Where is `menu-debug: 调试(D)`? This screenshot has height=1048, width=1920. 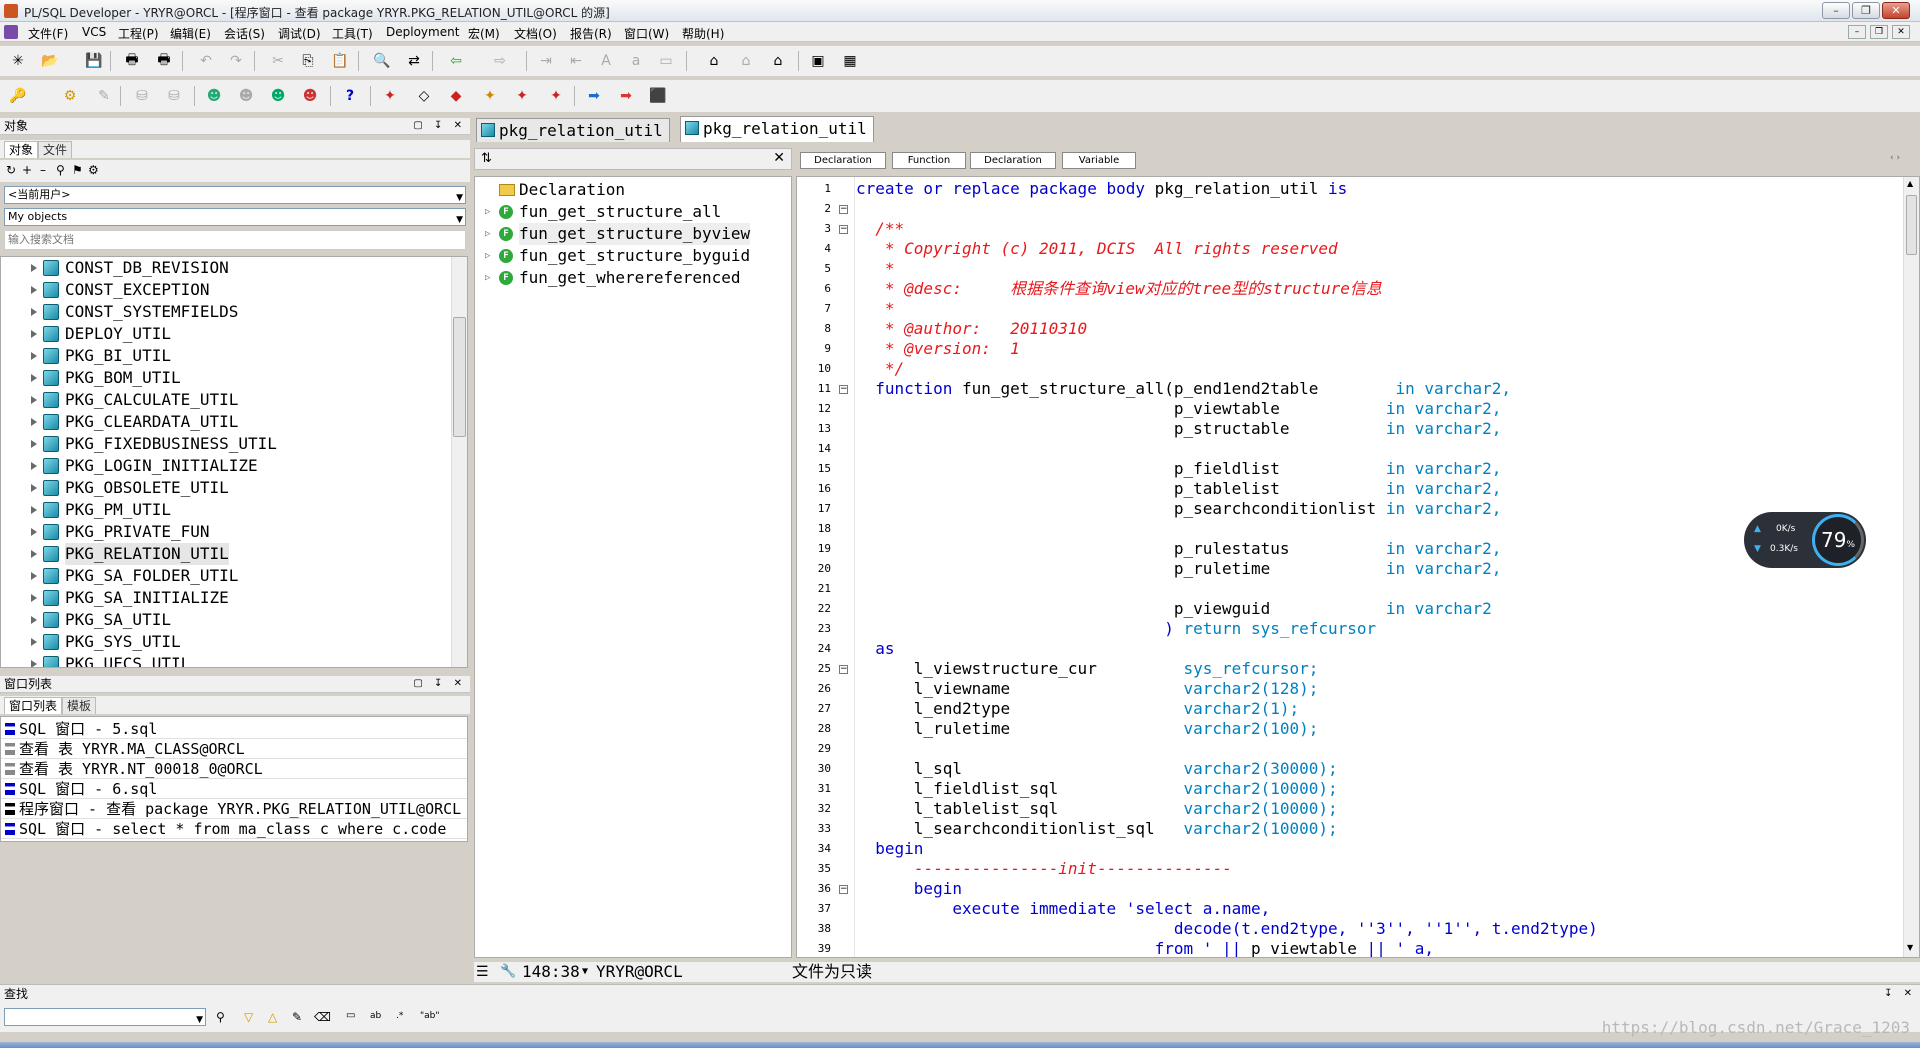
menu-debug: 调试(D) is located at coordinates (299, 33).